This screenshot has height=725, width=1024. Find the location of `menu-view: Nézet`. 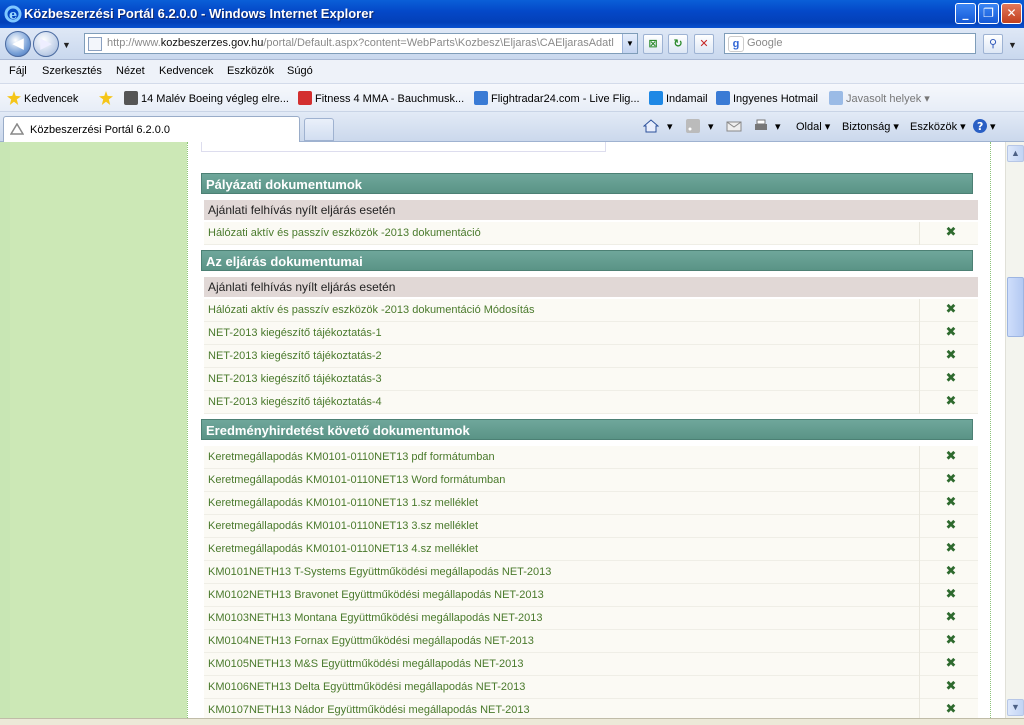

menu-view: Nézet is located at coordinates (130, 71).